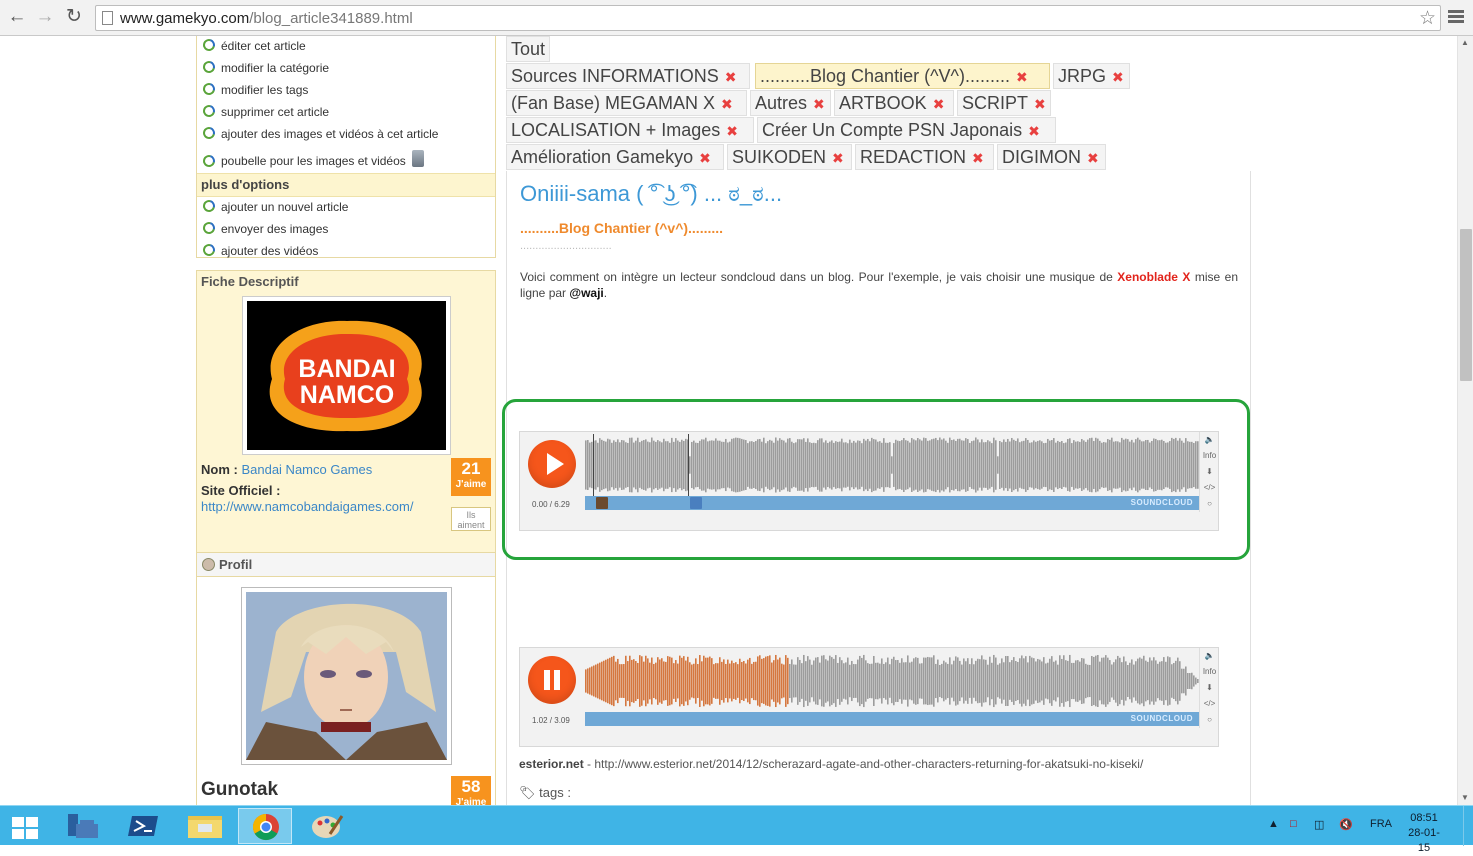 This screenshot has height=856, width=1473. I want to click on sidebar-menu-item: éditer cet article, so click(346, 47).